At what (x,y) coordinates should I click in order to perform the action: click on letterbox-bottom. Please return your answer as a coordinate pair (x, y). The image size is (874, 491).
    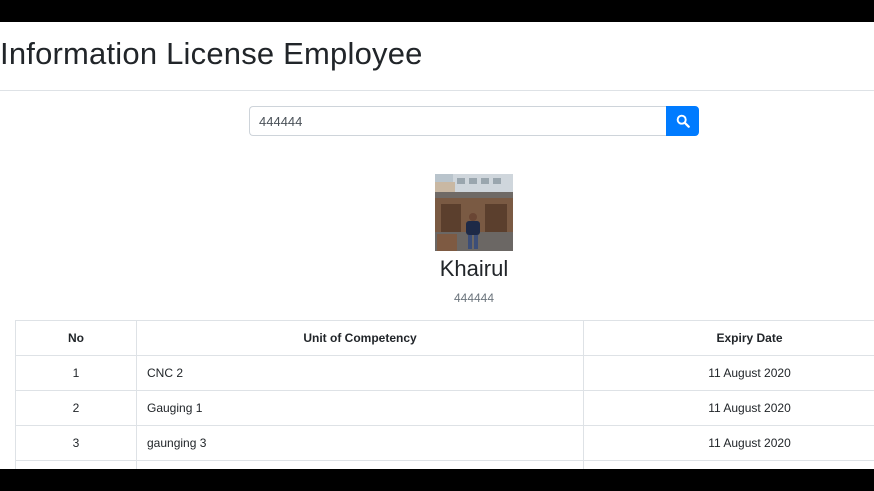
    Looking at the image, I should click on (437, 480).